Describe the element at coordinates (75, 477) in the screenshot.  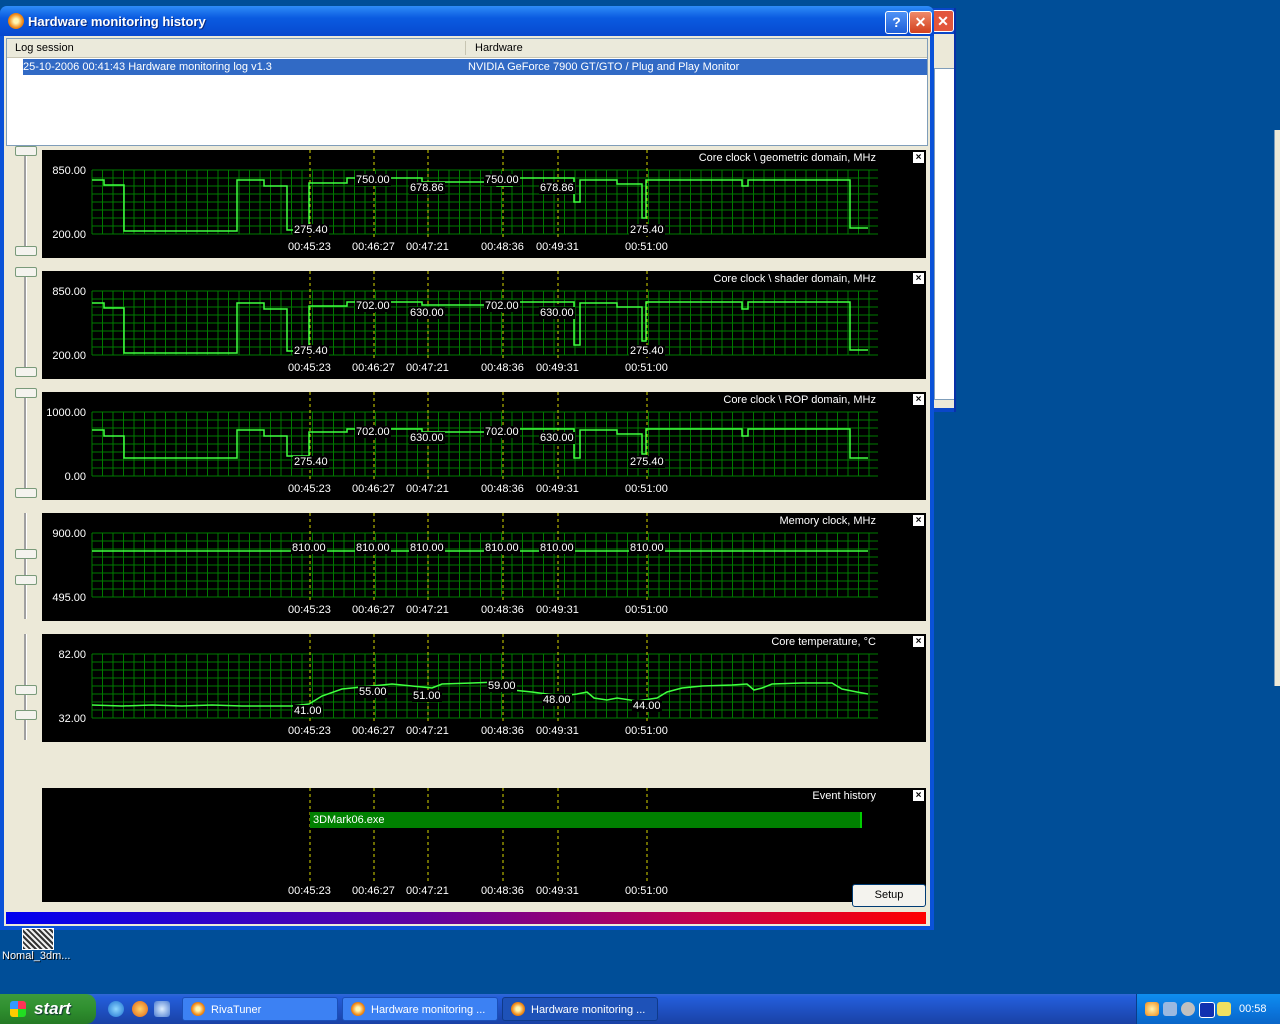
I see `y-axis-min: 0.00` at that location.